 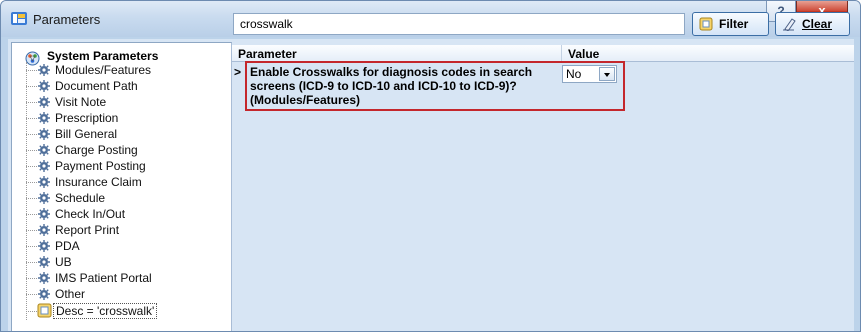 I want to click on tree-item-ims-patient-portal: IMS Patient Portal, so click(x=126, y=278).